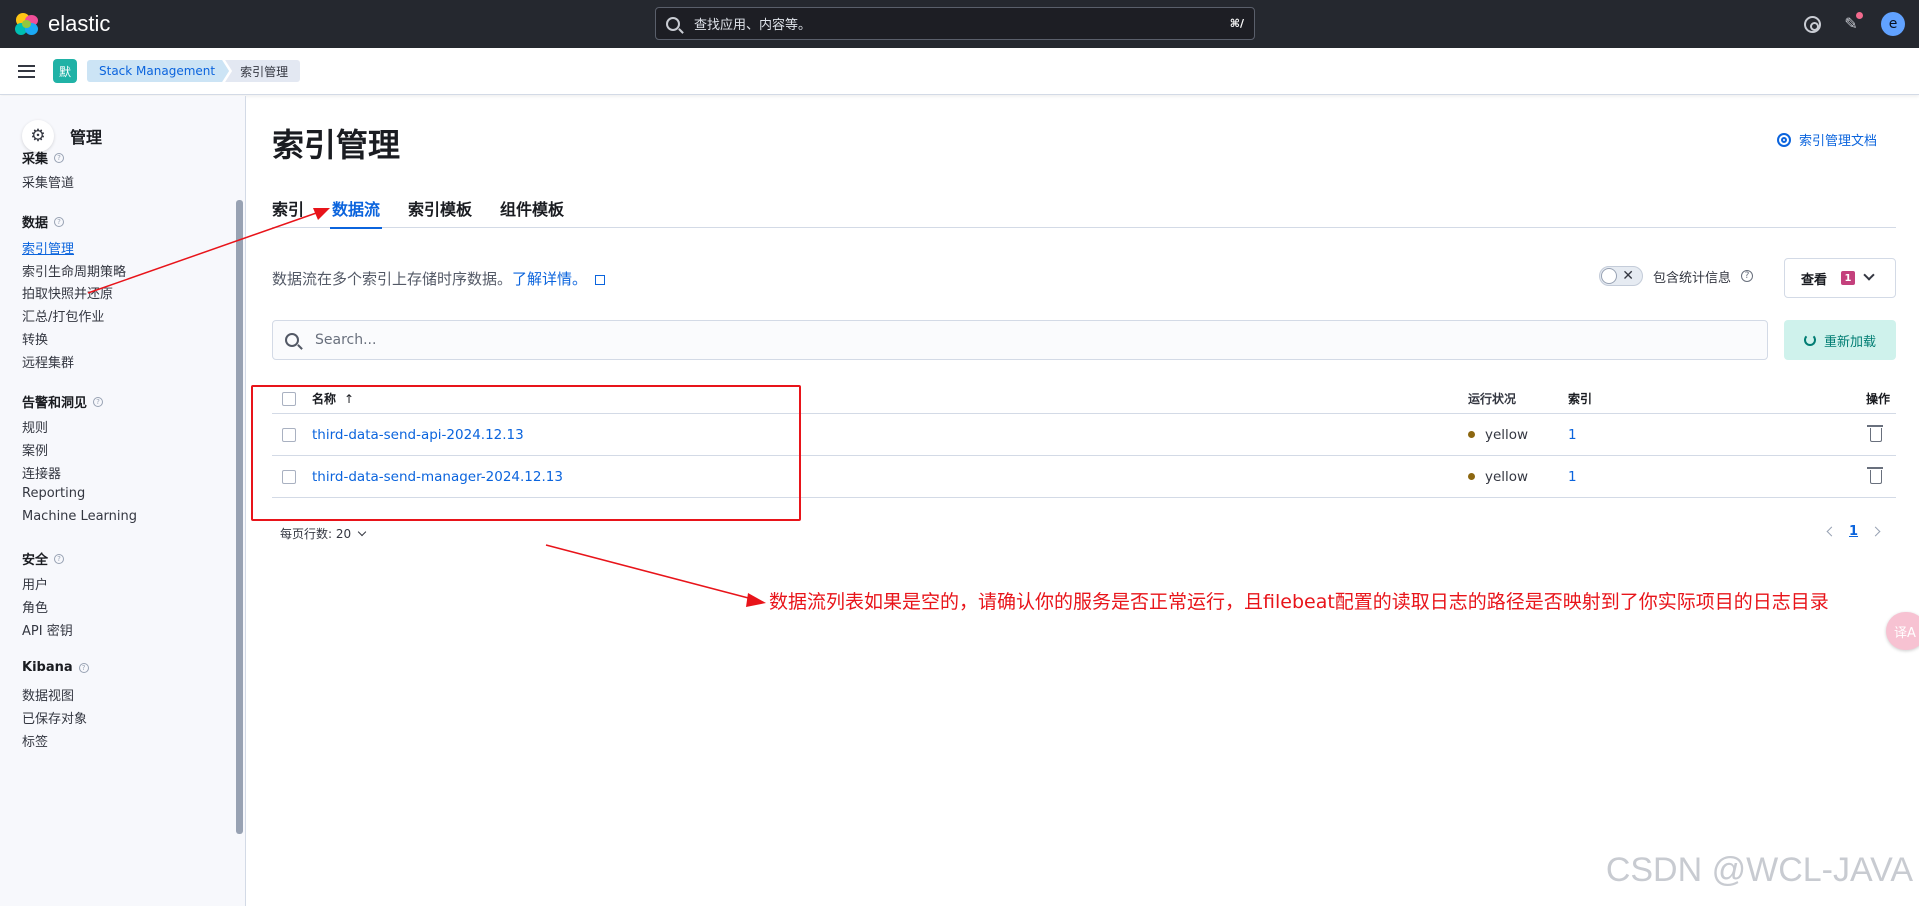 Image resolution: width=1919 pixels, height=906 pixels. I want to click on sidebar-item-roles: 角色, so click(35, 606).